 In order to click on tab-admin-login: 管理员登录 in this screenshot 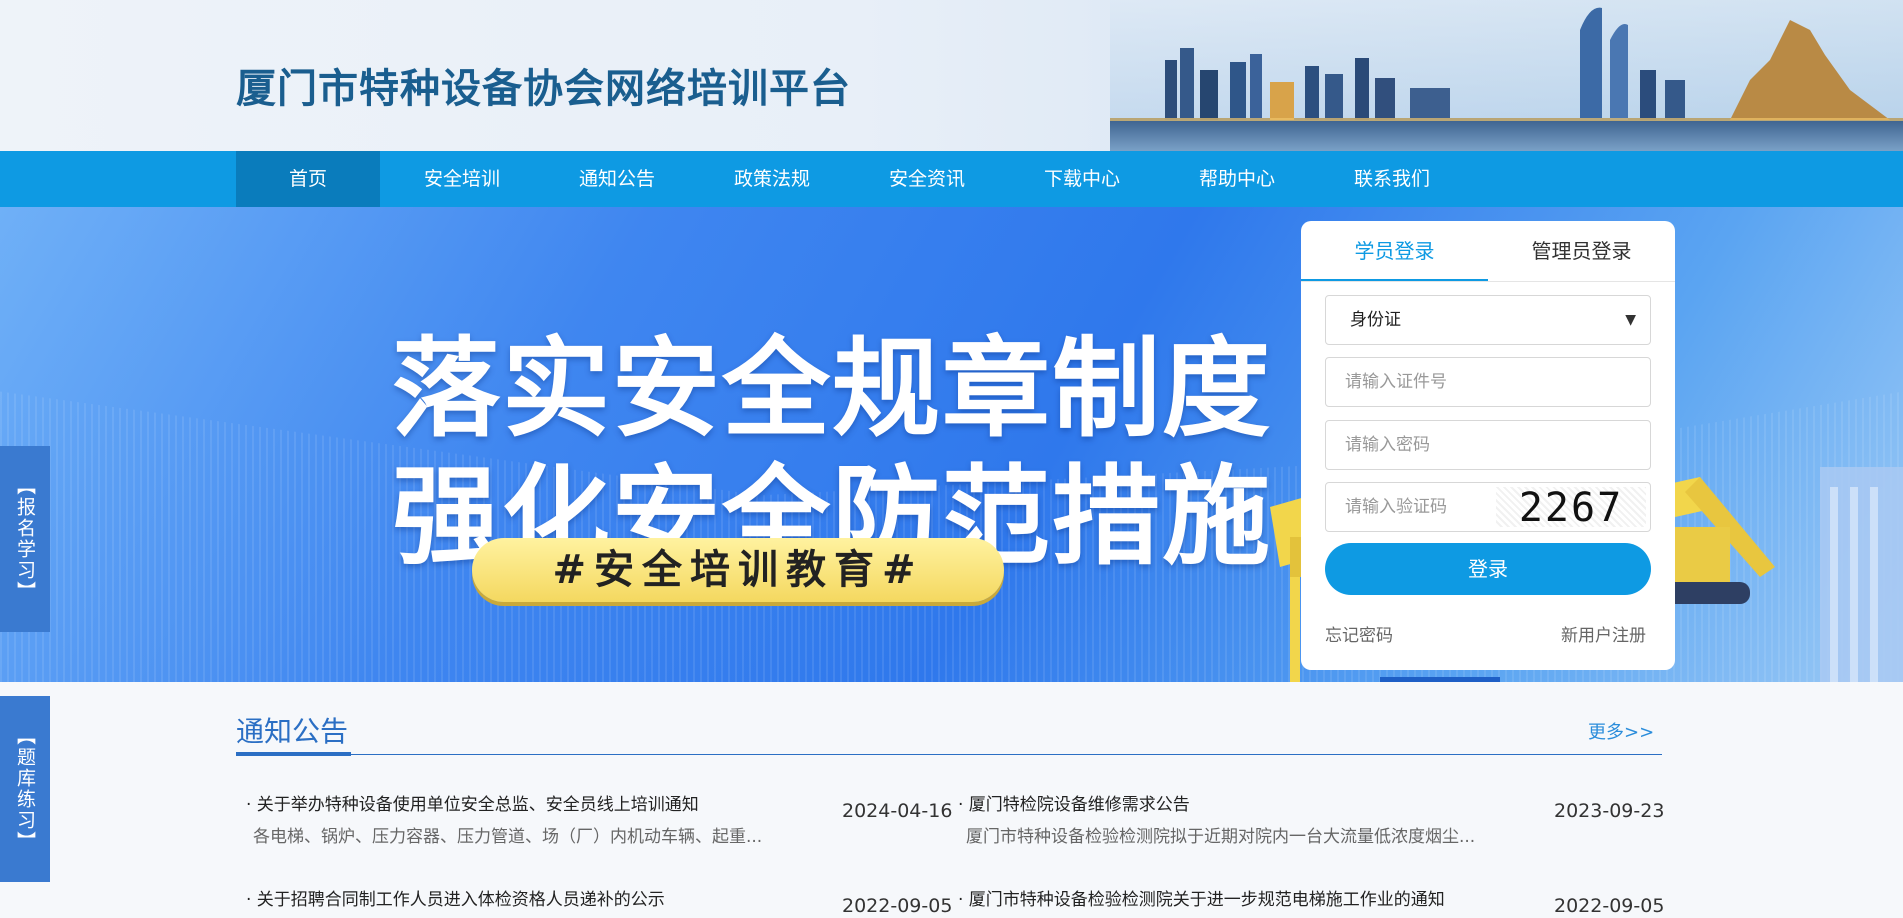, I will do `click(1581, 251)`.